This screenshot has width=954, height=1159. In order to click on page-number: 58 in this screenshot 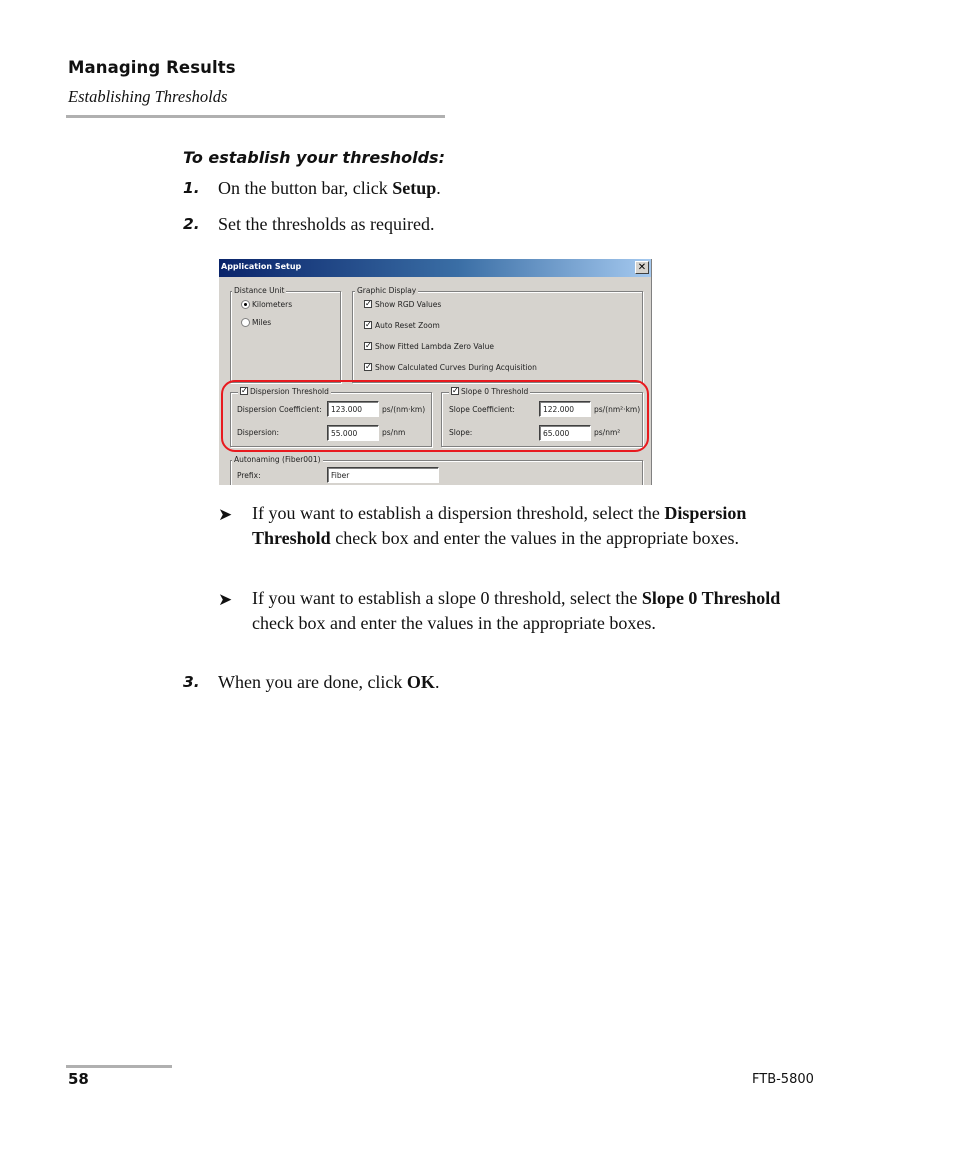, I will do `click(78, 1079)`.